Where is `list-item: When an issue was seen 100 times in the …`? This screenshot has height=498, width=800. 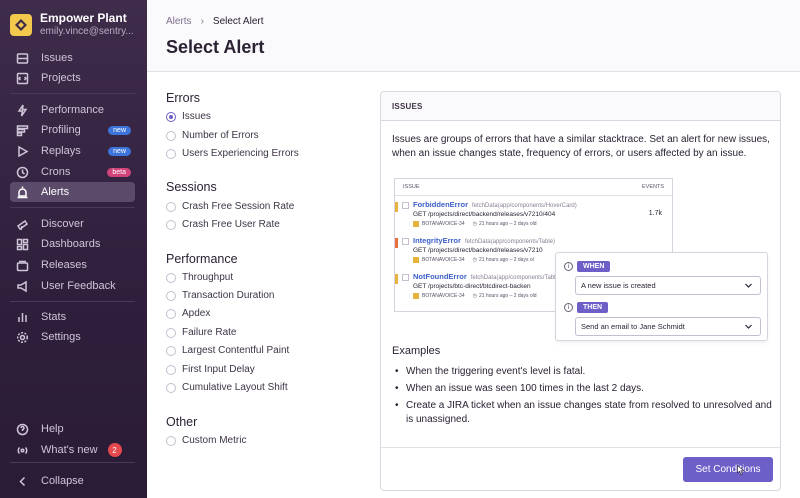
list-item: When an issue was seen 100 times in the … is located at coordinates (584, 389).